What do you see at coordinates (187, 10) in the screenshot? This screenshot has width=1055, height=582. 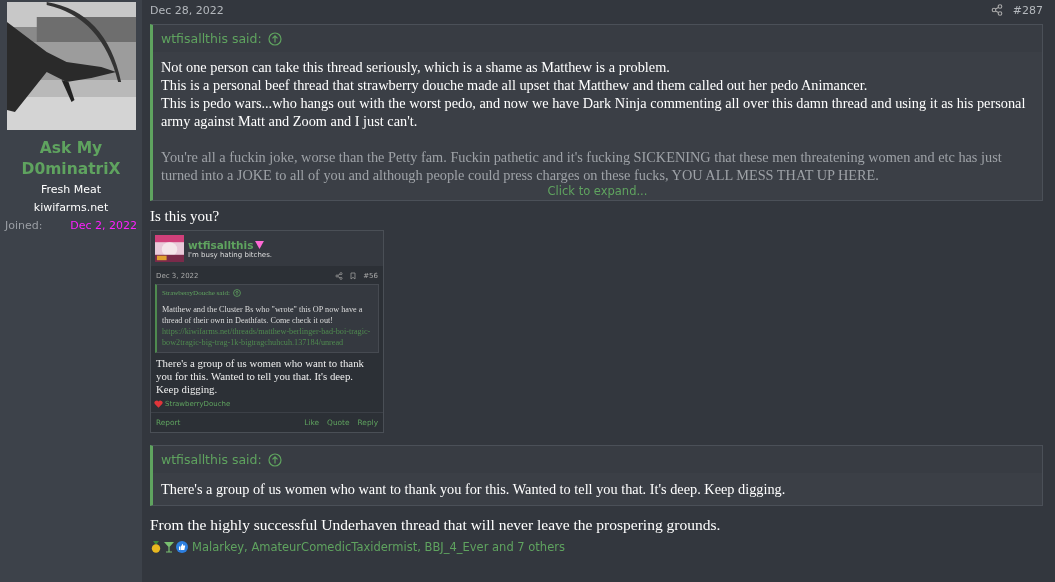 I see `post-date: Dec 28, 2022` at bounding box center [187, 10].